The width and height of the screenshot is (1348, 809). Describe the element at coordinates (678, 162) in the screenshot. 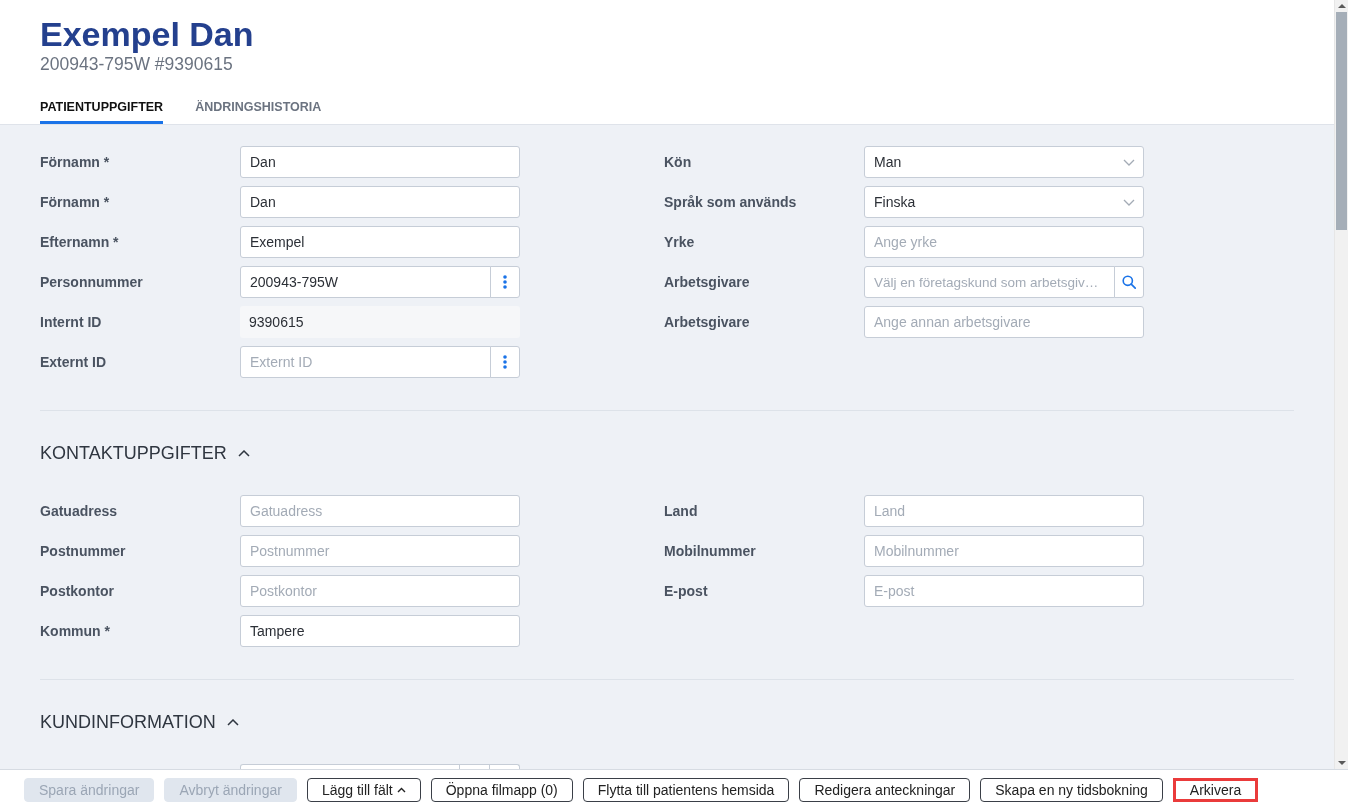

I see `field-label: Kön` at that location.